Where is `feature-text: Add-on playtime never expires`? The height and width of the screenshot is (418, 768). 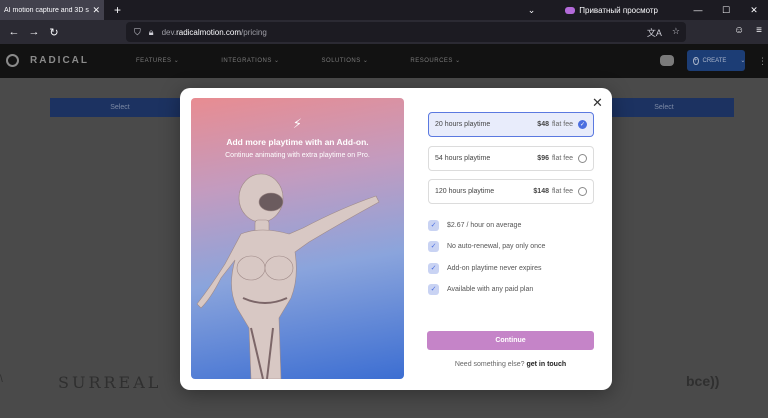 feature-text: Add-on playtime never expires is located at coordinates (494, 268).